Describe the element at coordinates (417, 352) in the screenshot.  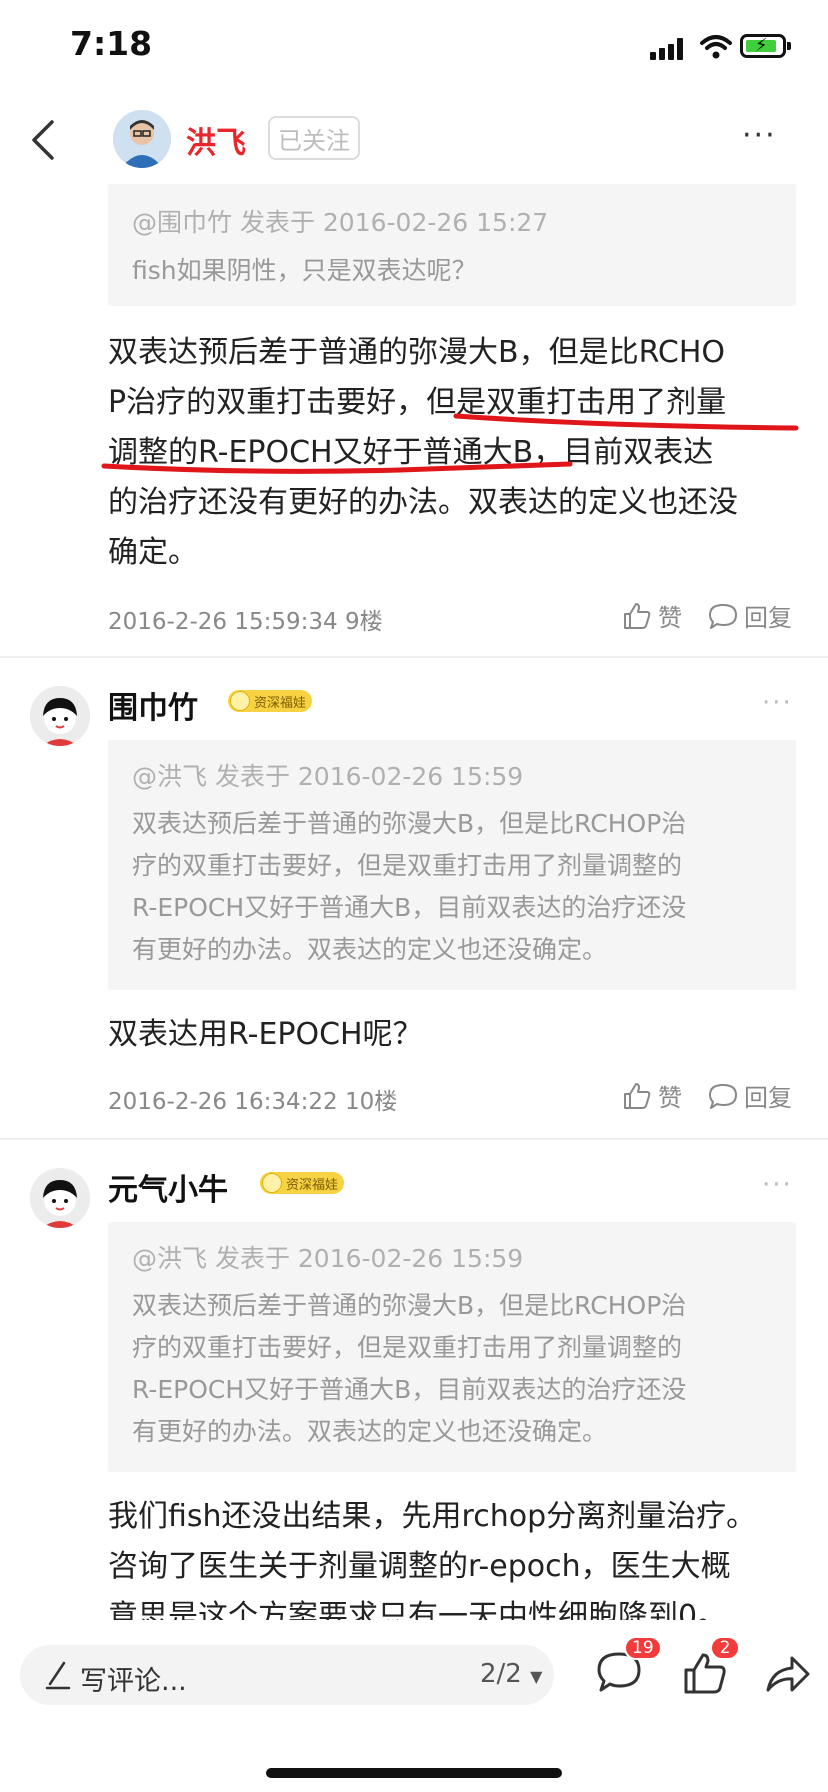
I see `post-line: 双表达预后差于普通的弥漫大B，但是比RCHO` at that location.